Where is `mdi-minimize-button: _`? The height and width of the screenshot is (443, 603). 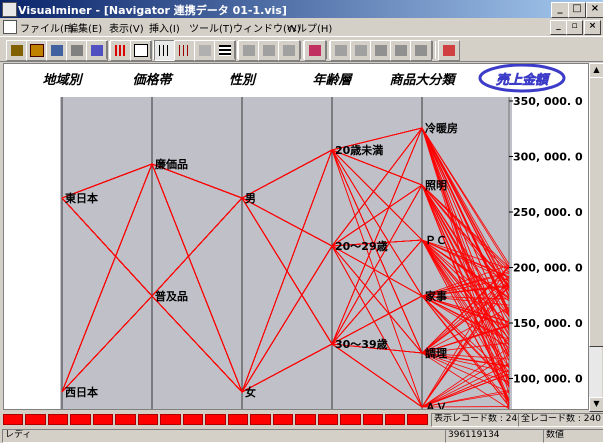 mdi-minimize-button: _ is located at coordinates (558, 27).